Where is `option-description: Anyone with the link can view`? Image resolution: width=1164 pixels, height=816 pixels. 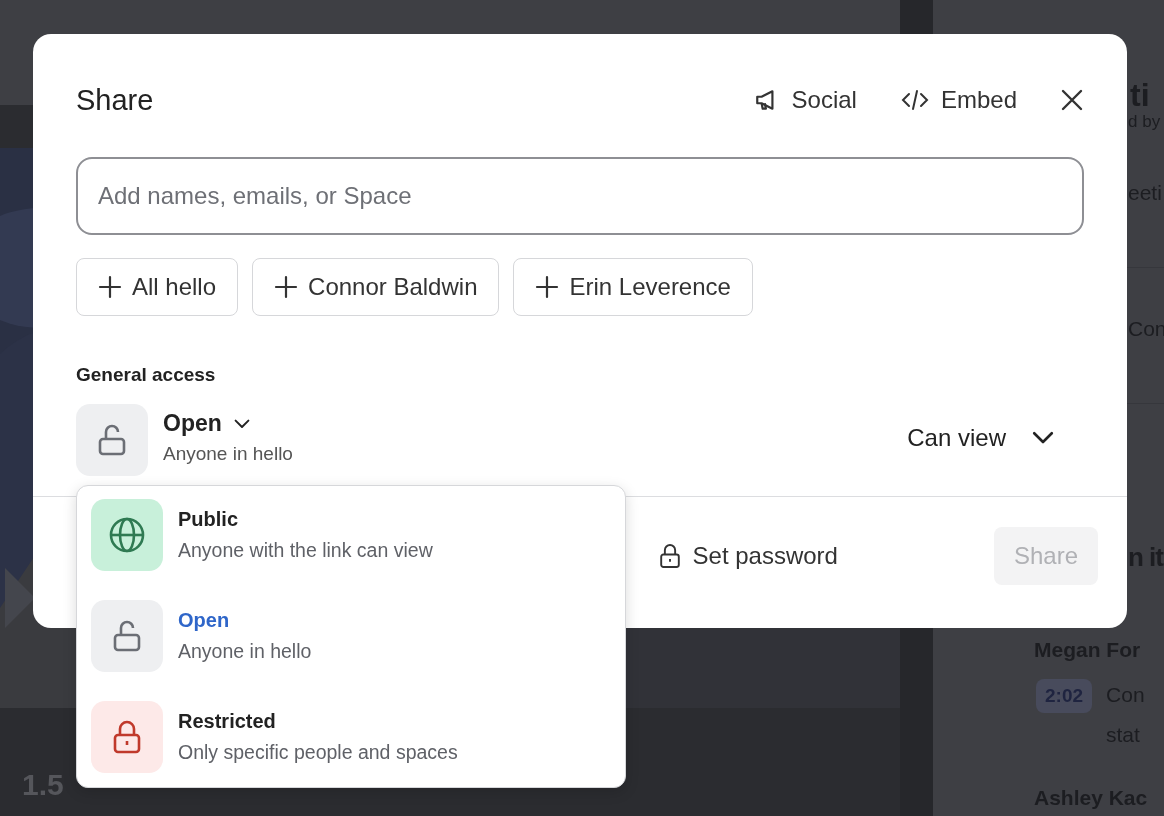 option-description: Anyone with the link can view is located at coordinates (305, 550).